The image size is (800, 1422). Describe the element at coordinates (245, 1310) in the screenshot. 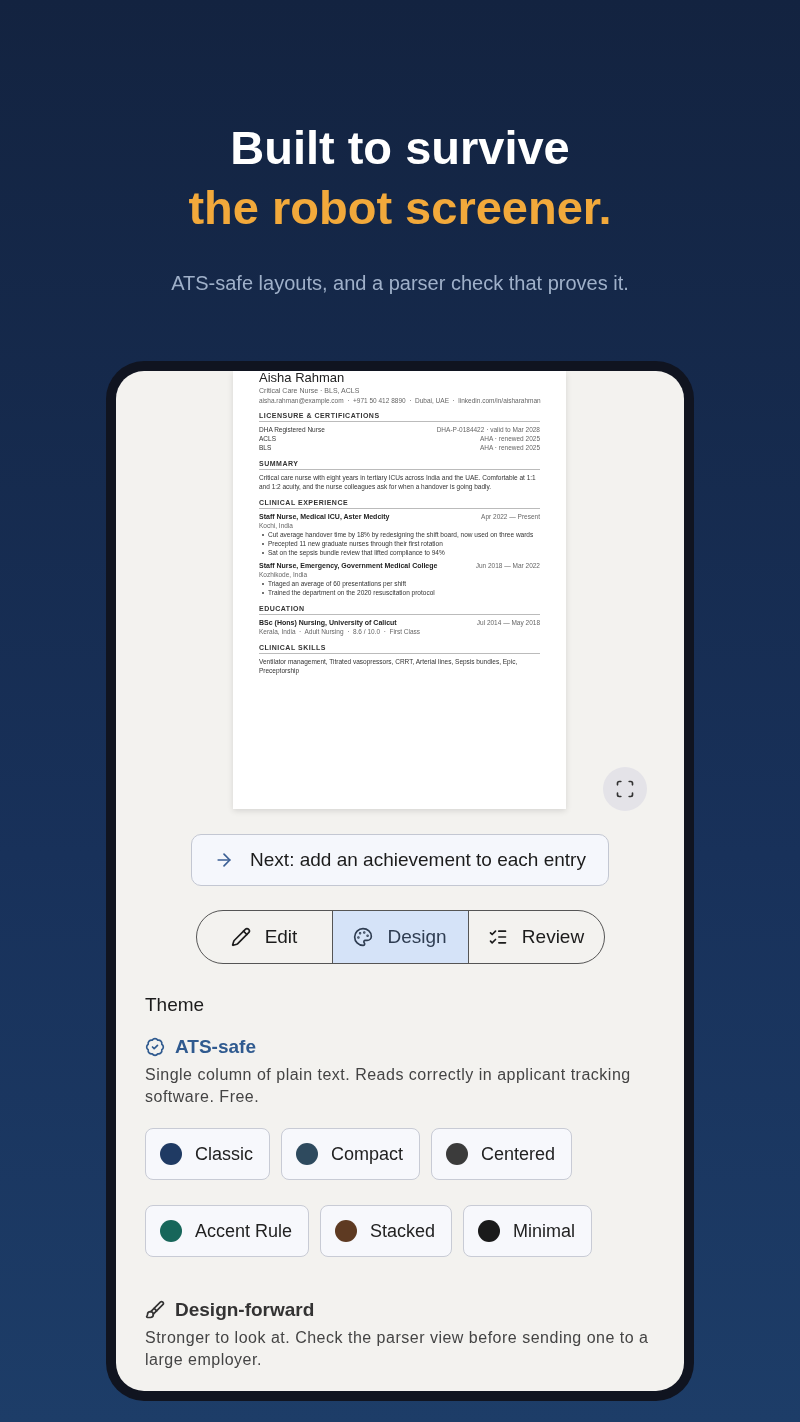

I see `theme-group-title: Design-forward` at that location.